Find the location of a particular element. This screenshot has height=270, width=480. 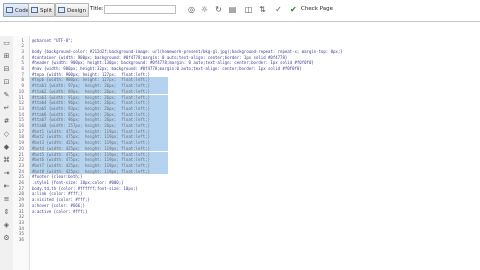

validate-icon: ✓ is located at coordinates (278, 9).